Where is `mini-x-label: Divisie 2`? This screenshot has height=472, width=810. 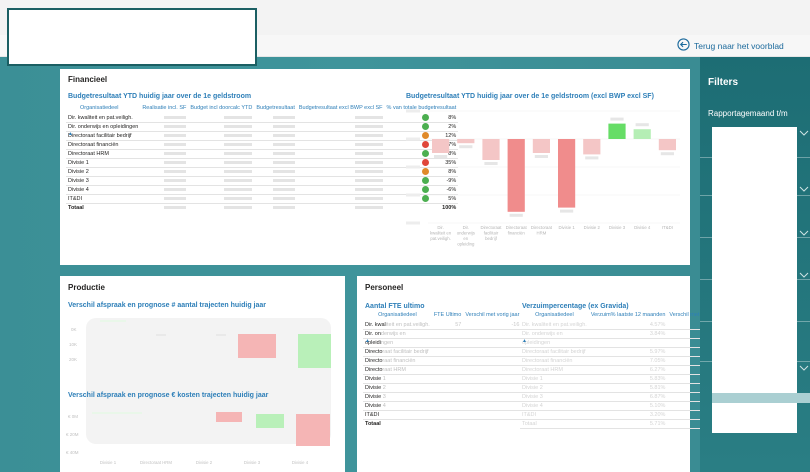 mini-x-label: Divisie 2 is located at coordinates (204, 462).